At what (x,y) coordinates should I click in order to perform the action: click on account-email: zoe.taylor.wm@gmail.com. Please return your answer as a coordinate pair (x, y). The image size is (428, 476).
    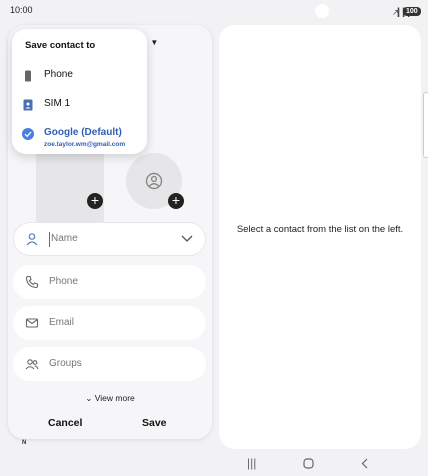
    Looking at the image, I should click on (85, 144).